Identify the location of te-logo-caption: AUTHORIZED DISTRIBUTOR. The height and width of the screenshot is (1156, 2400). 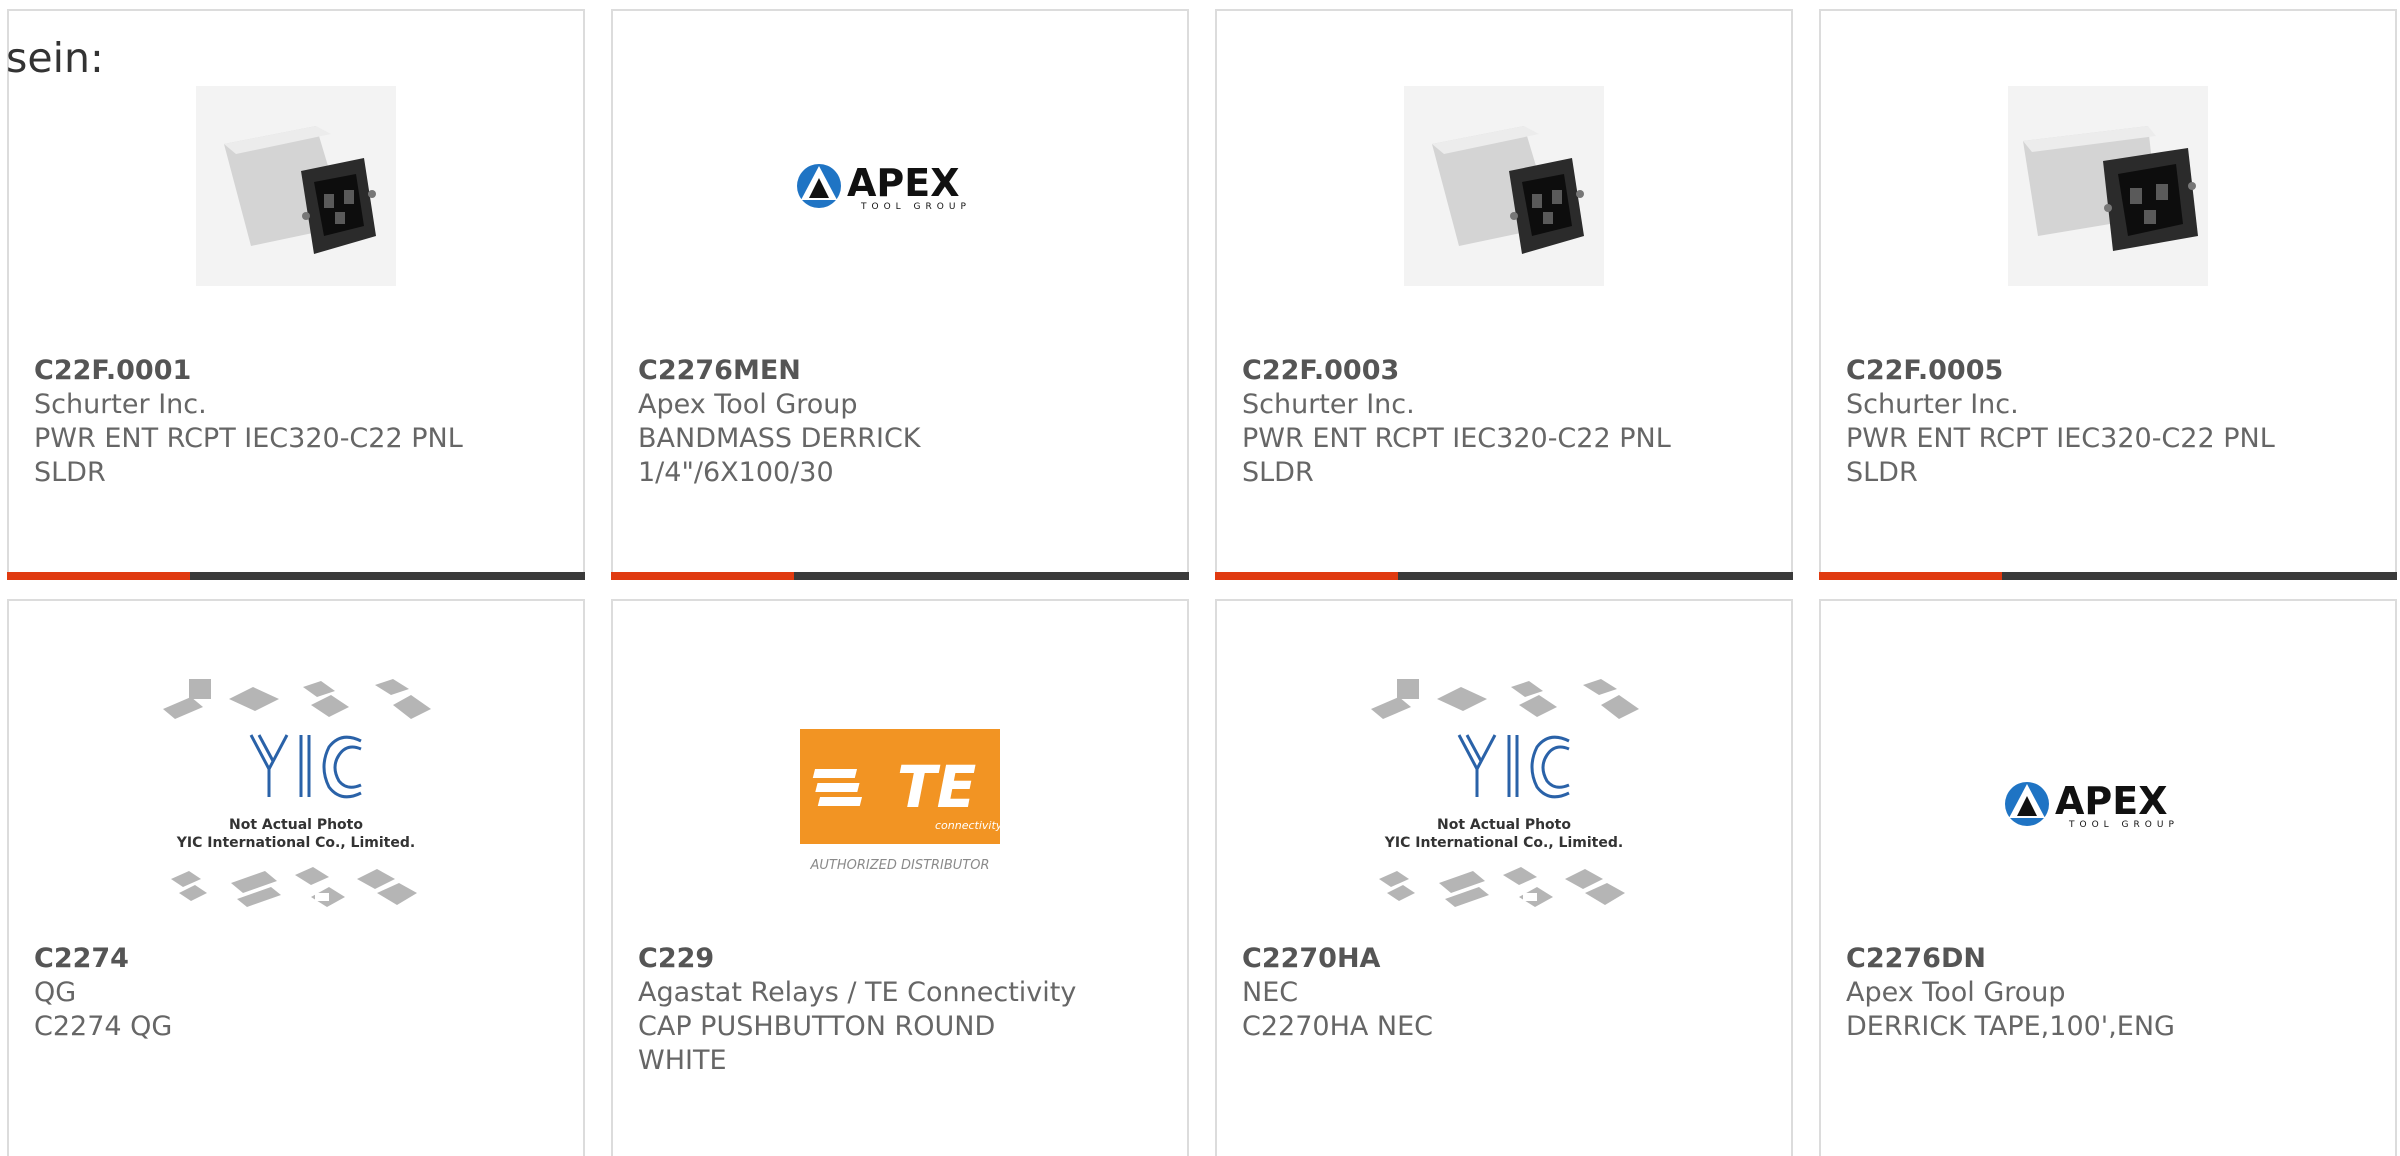
(899, 865).